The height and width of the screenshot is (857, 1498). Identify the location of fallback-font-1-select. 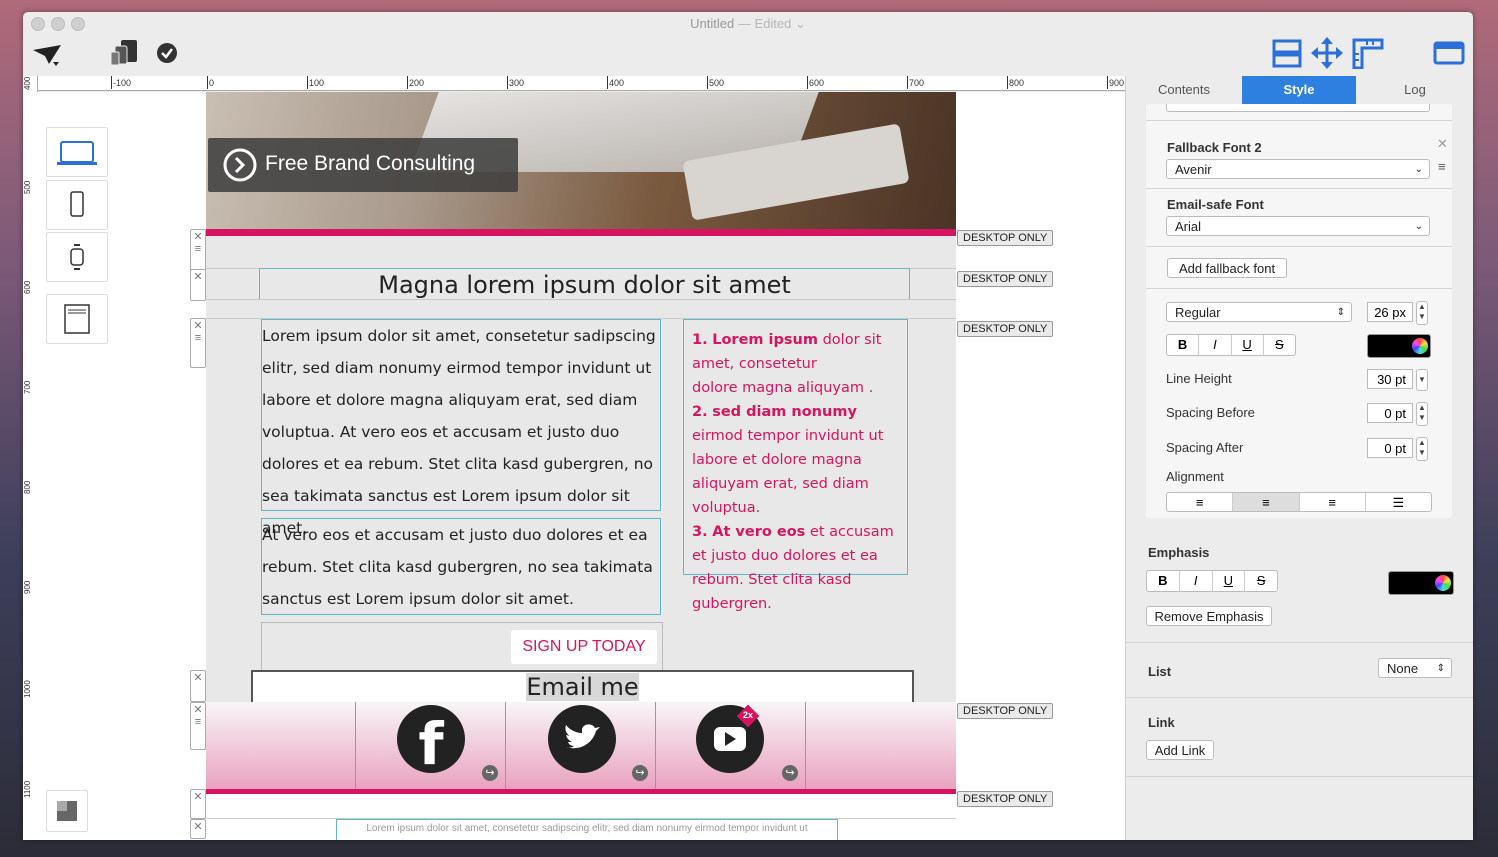
(1298, 108).